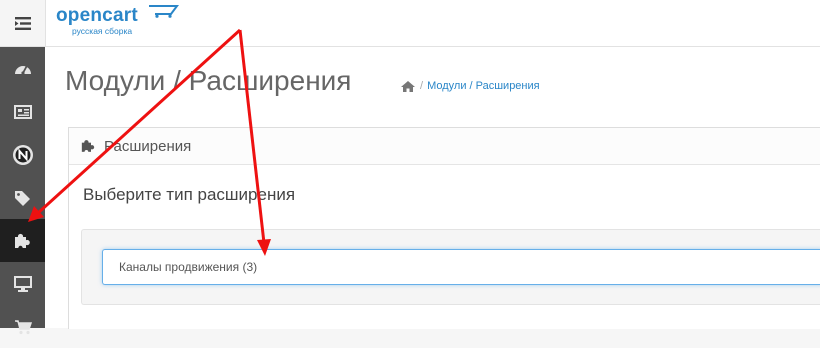 The height and width of the screenshot is (348, 820). I want to click on desktop-icon, so click(22, 283).